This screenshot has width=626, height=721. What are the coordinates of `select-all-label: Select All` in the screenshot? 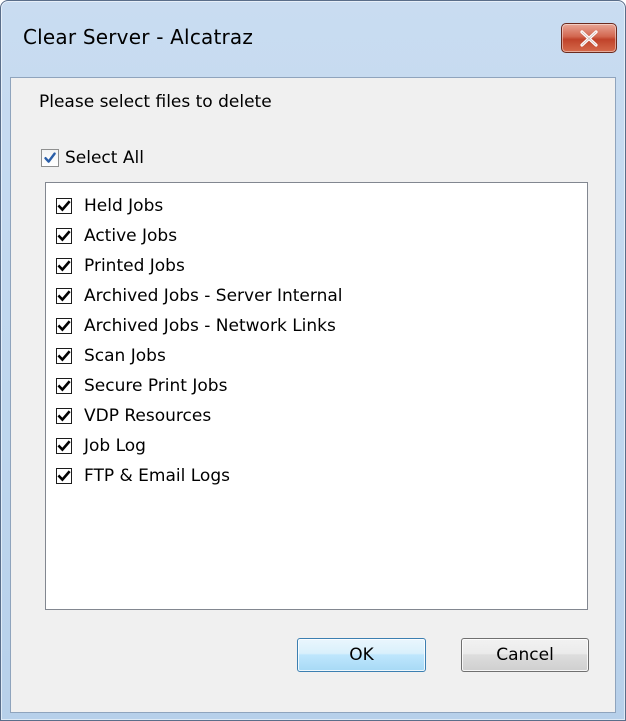 It's located at (104, 158).